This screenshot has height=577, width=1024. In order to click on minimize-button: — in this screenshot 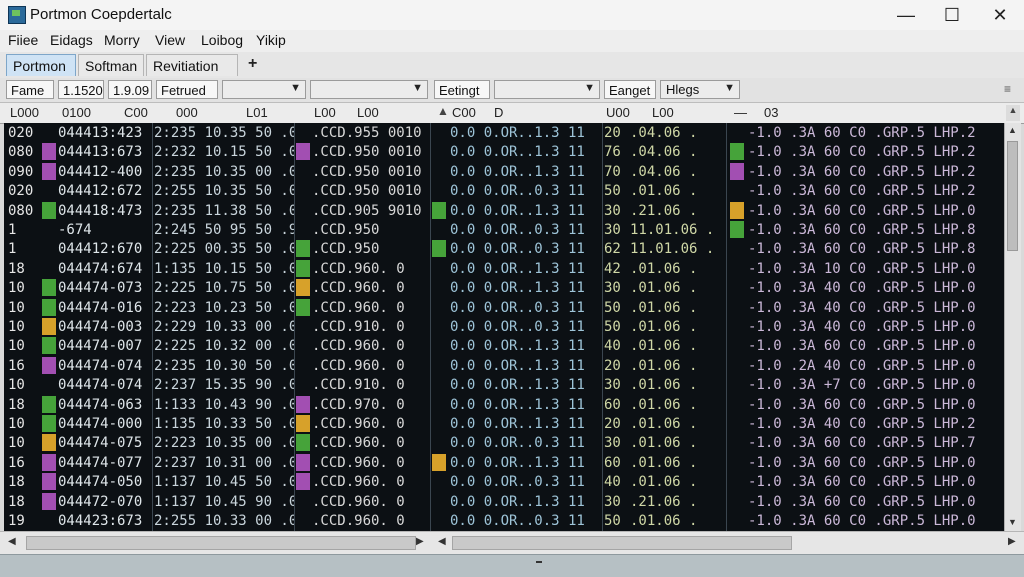, I will do `click(906, 15)`.